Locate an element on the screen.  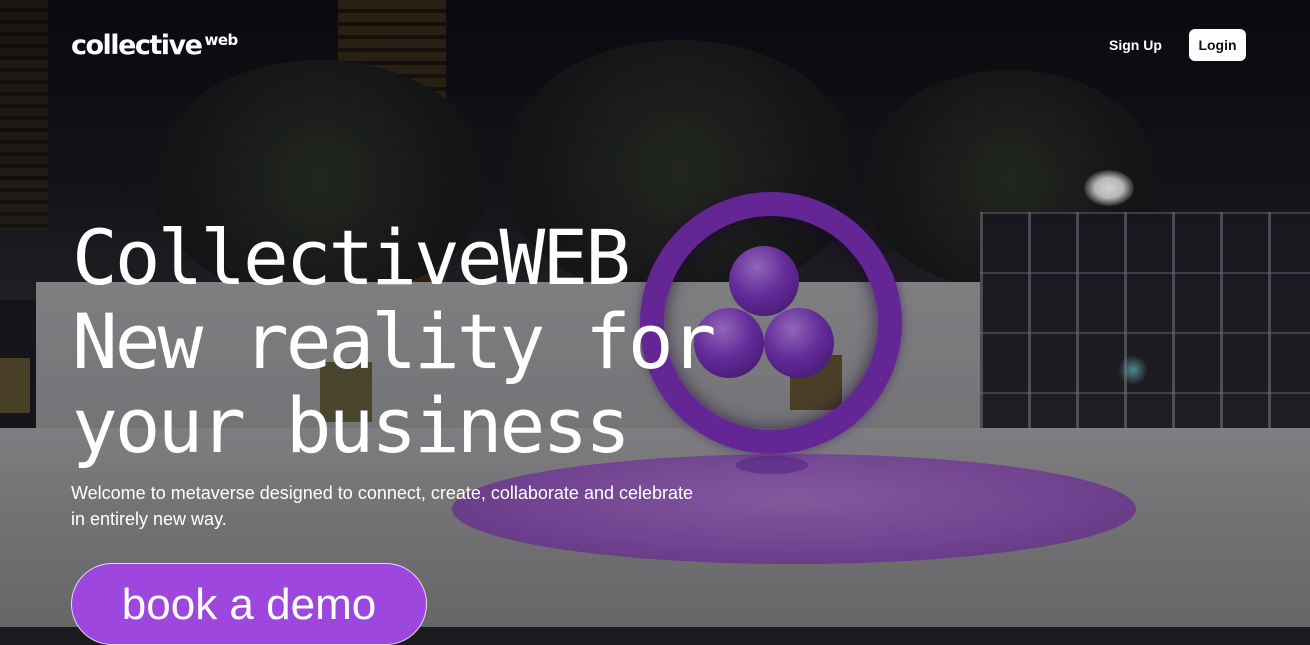
login-button: Login is located at coordinates (1217, 45).